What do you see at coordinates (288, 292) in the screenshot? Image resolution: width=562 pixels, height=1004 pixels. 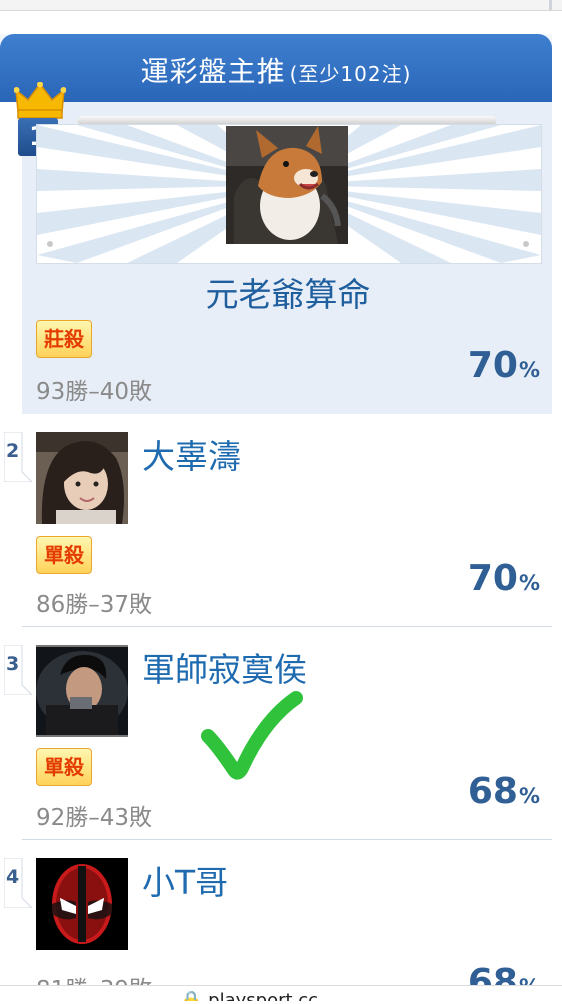 I see `top-pick-name: 元老爺算命` at bounding box center [288, 292].